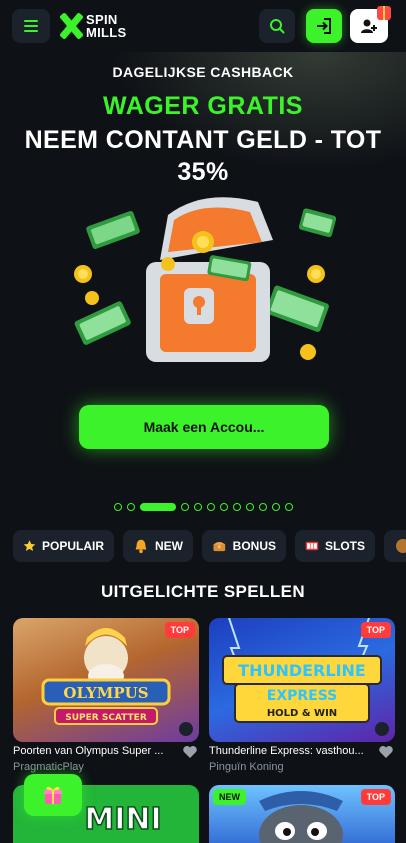 The height and width of the screenshot is (843, 406). I want to click on category-label: BONUS, so click(254, 546).